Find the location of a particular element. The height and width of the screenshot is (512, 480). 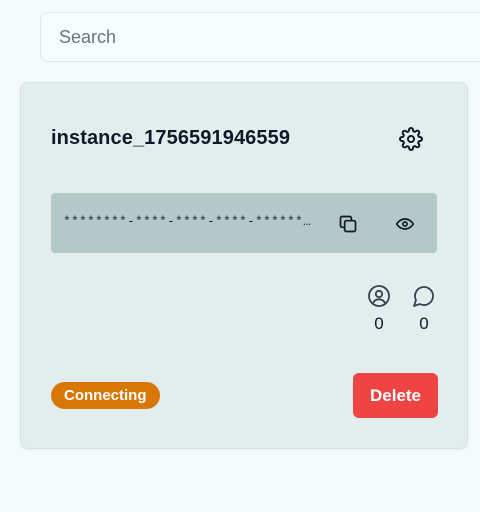

gear-icon is located at coordinates (411, 139).